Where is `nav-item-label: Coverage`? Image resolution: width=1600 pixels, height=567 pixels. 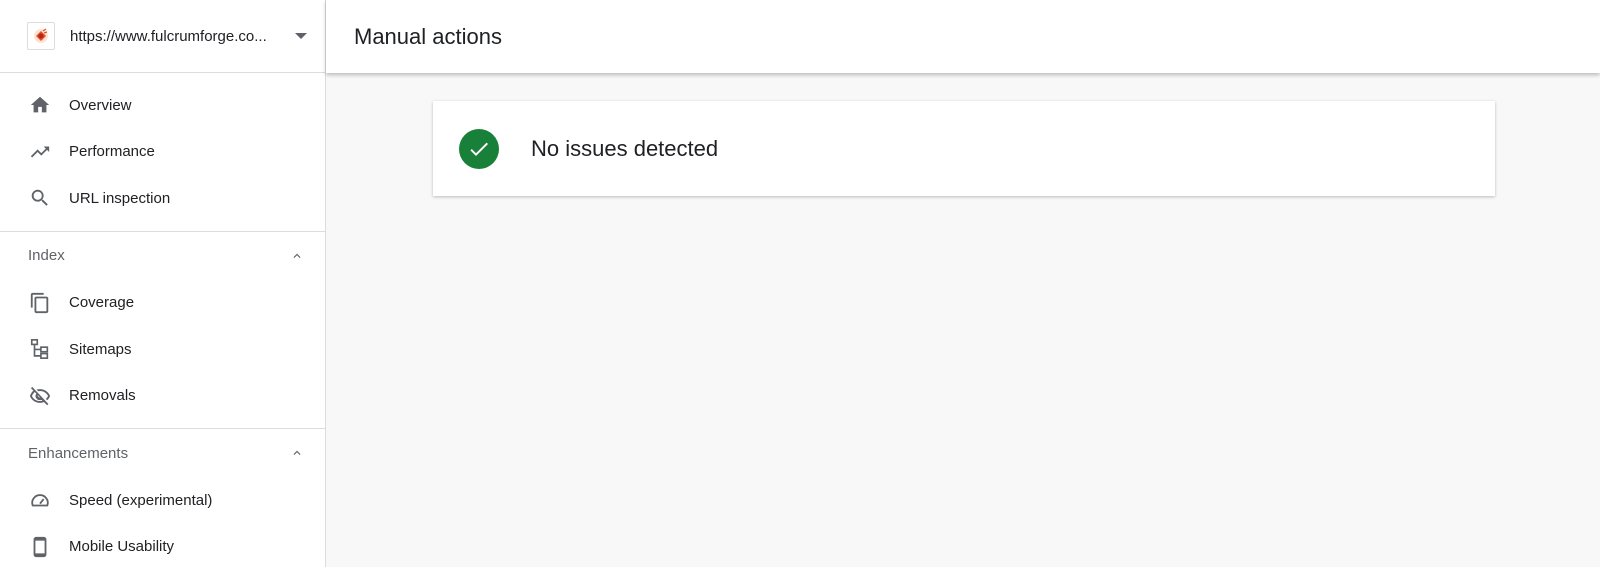
nav-item-label: Coverage is located at coordinates (102, 303).